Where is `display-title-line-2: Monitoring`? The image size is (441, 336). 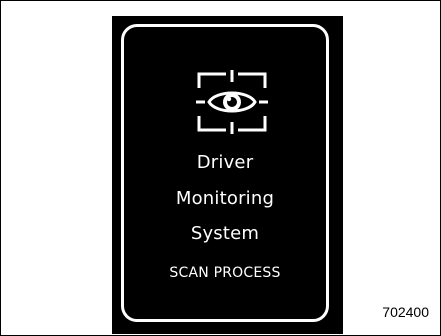 display-title-line-2: Monitoring is located at coordinates (225, 198).